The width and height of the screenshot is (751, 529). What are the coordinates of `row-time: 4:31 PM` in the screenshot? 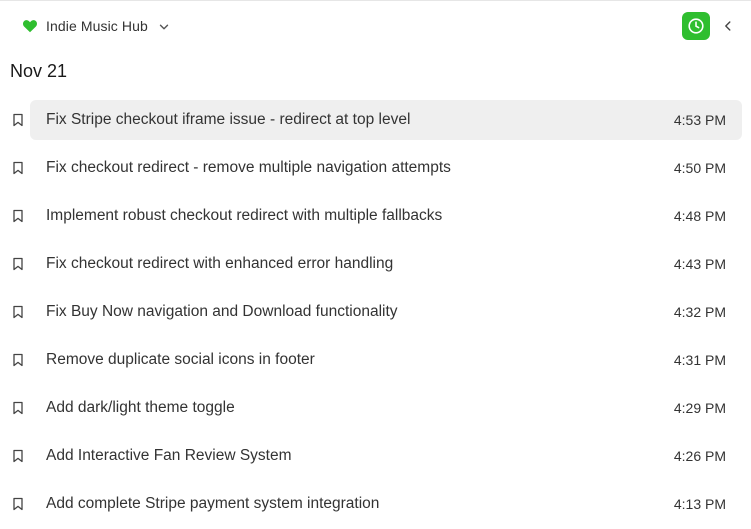 It's located at (699, 360).